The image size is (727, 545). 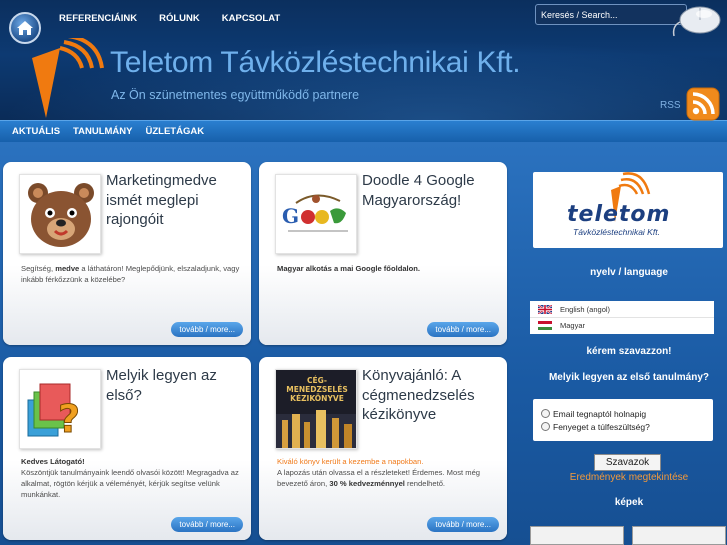 What do you see at coordinates (629, 377) in the screenshot?
I see `poll-question: Melyik legyen az első tanulmány?` at bounding box center [629, 377].